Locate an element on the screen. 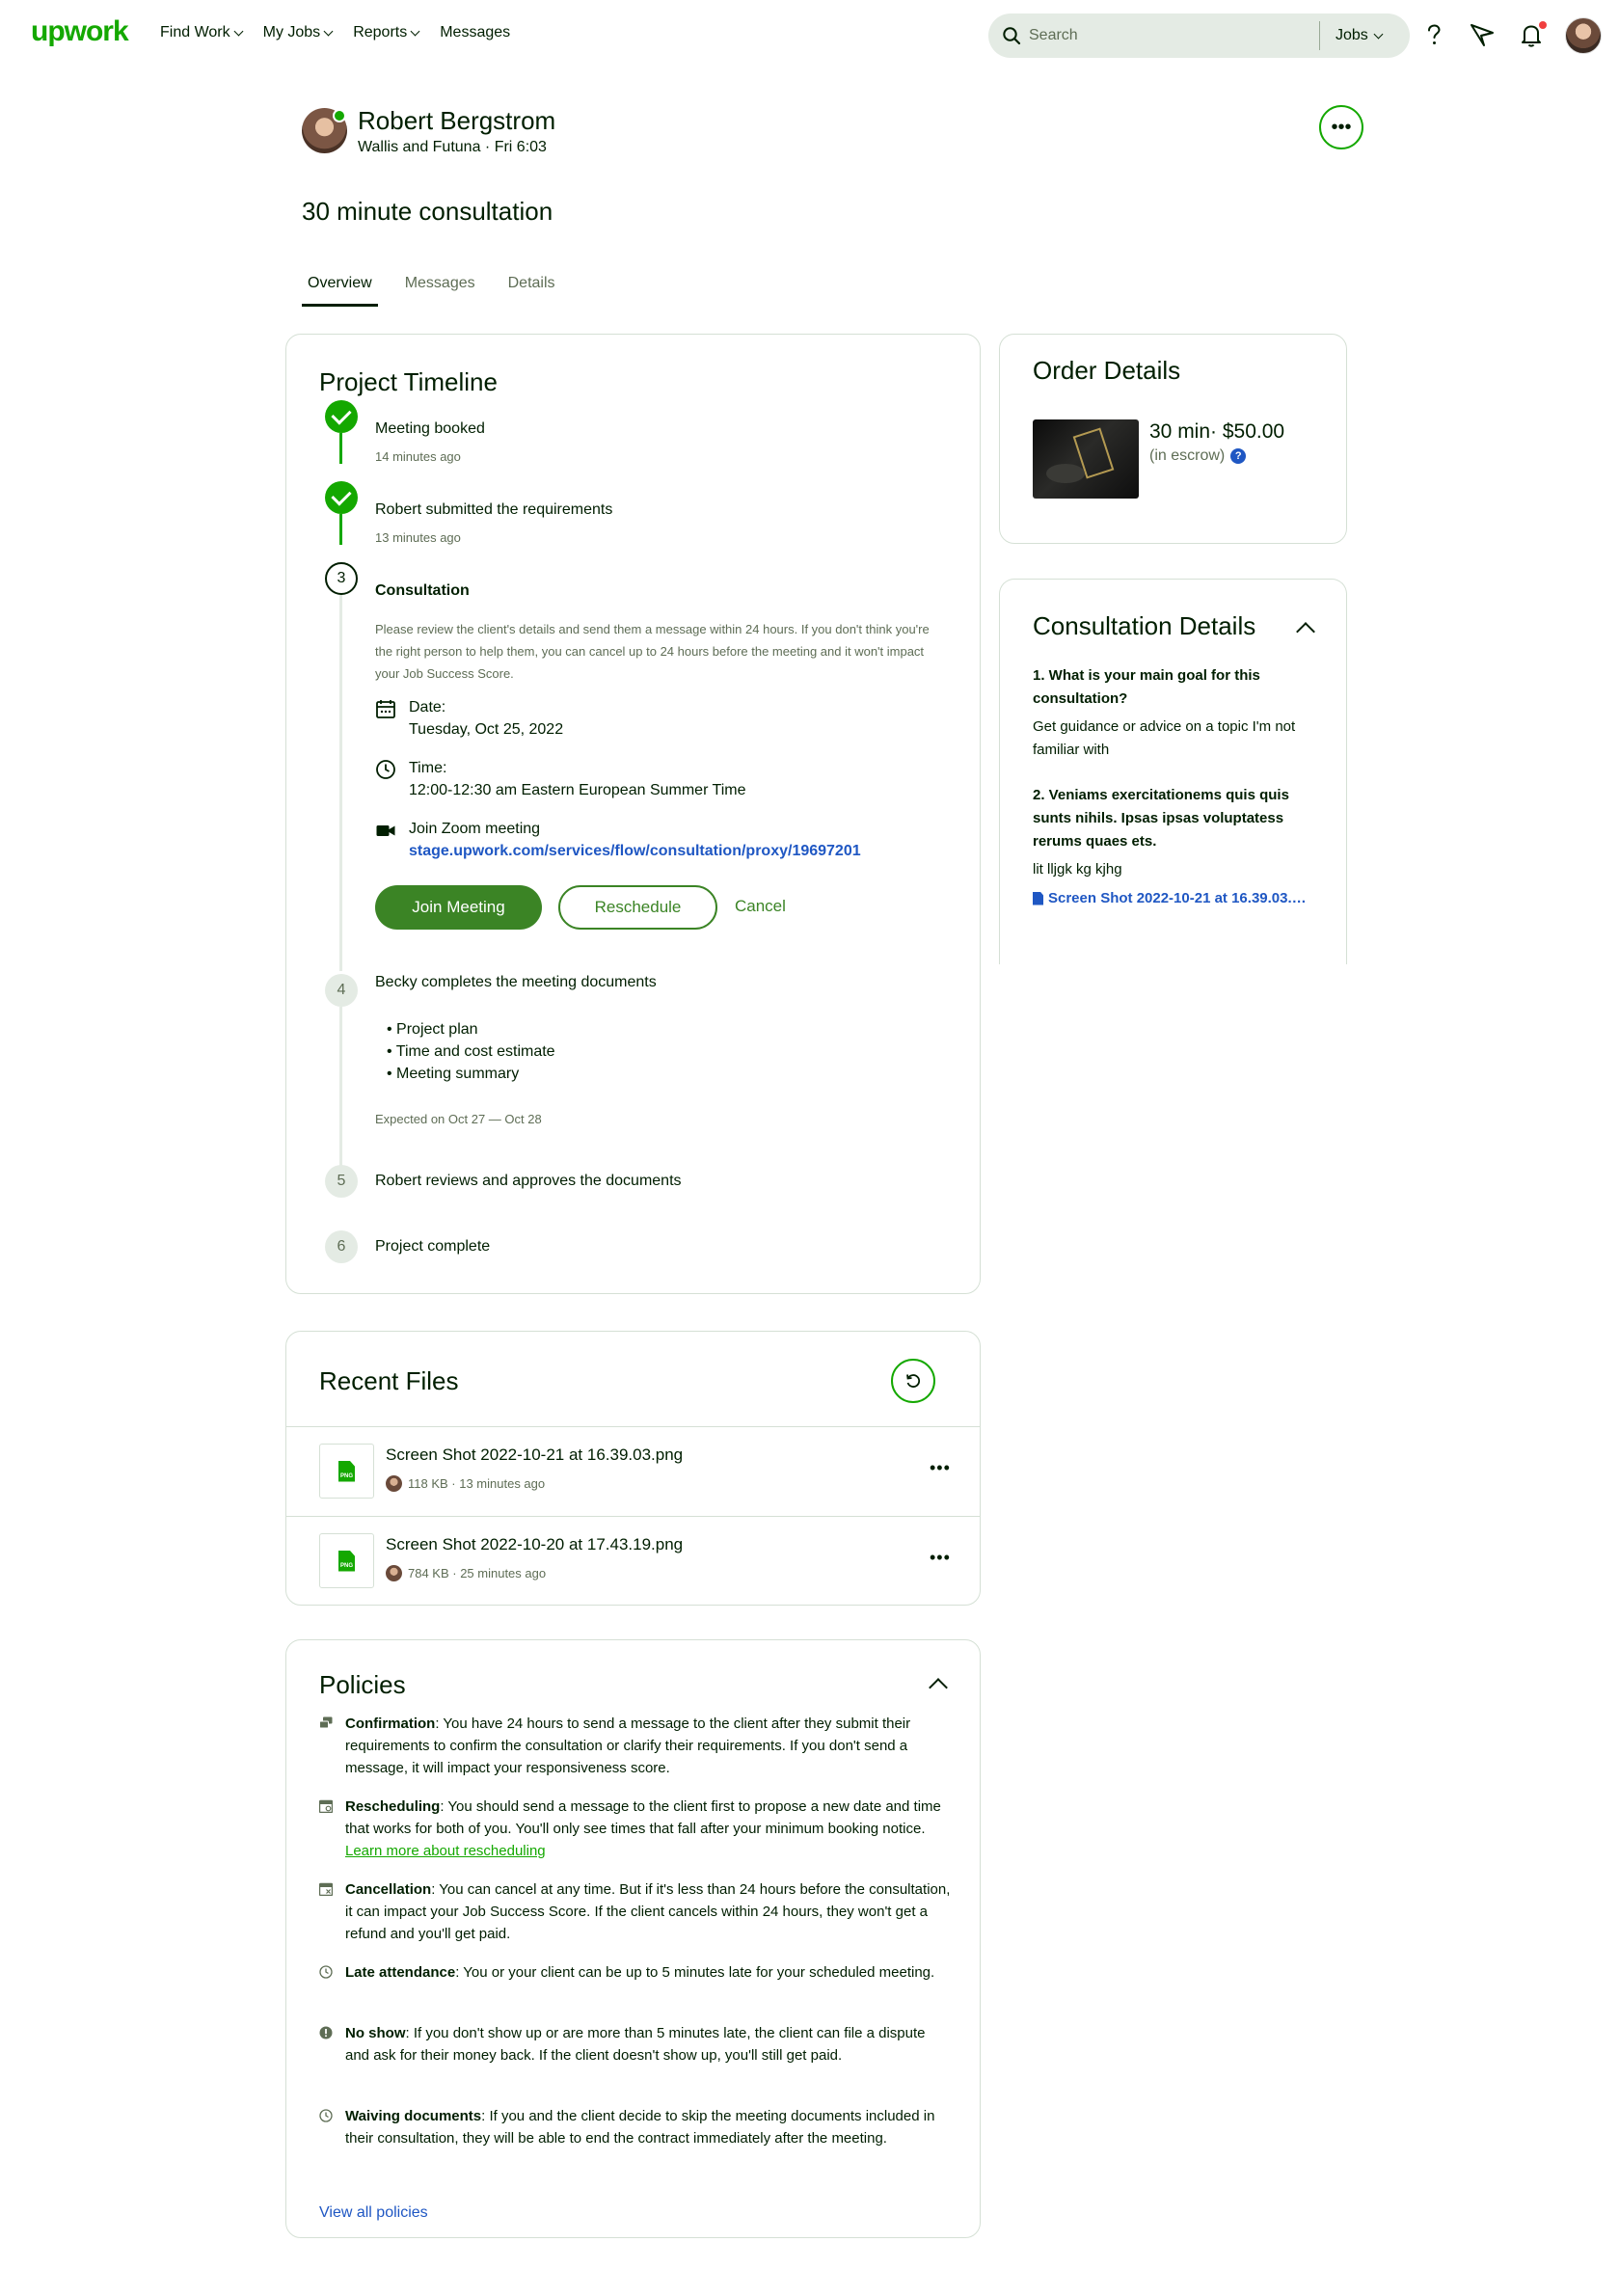 The image size is (1619, 2296). tab-details: Details is located at coordinates (531, 291).